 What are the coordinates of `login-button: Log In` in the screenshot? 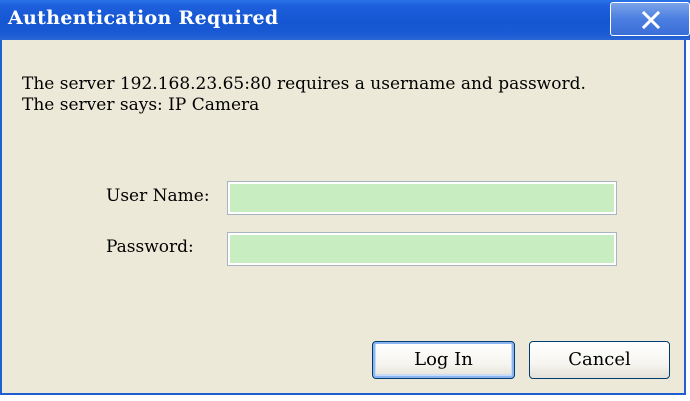 It's located at (443, 360).